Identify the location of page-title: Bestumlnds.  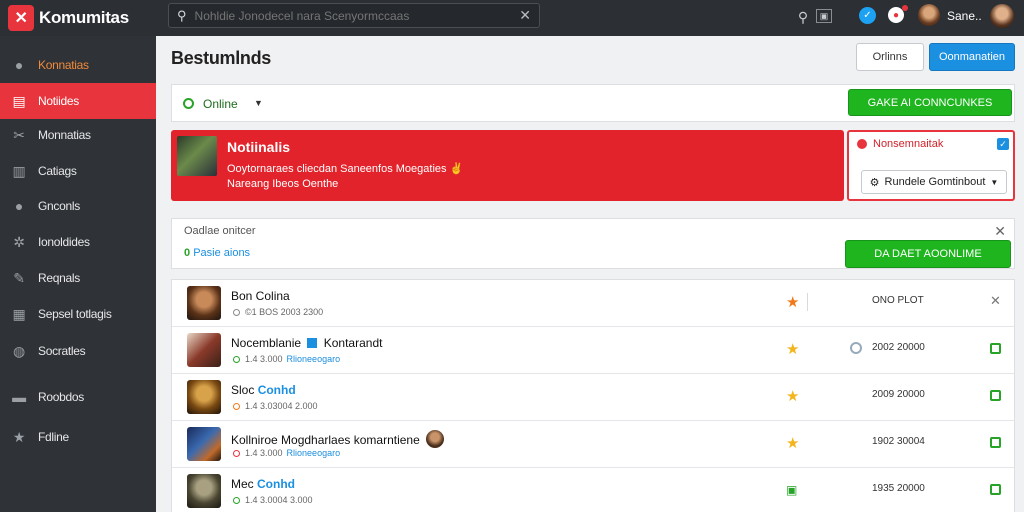
(221, 58).